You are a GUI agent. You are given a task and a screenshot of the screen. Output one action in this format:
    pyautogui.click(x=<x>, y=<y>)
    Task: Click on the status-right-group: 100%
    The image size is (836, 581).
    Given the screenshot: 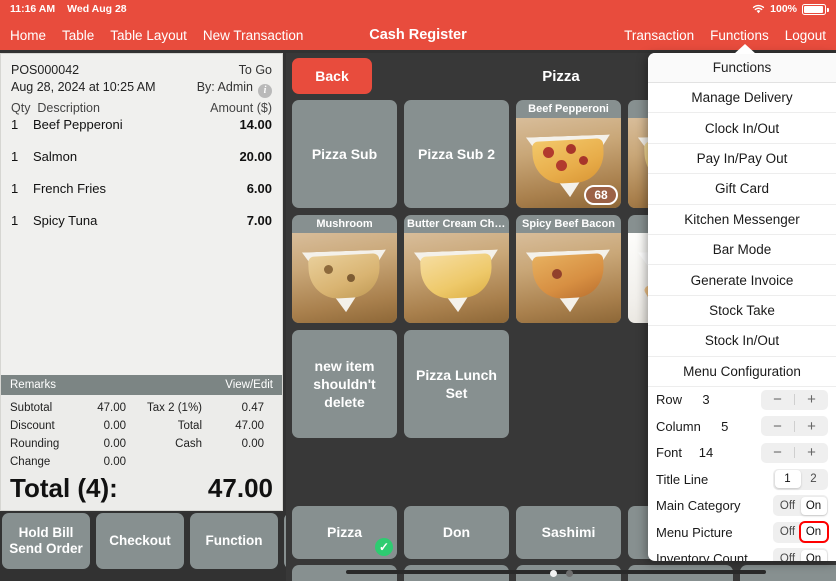 What is the action you would take?
    pyautogui.click(x=790, y=9)
    